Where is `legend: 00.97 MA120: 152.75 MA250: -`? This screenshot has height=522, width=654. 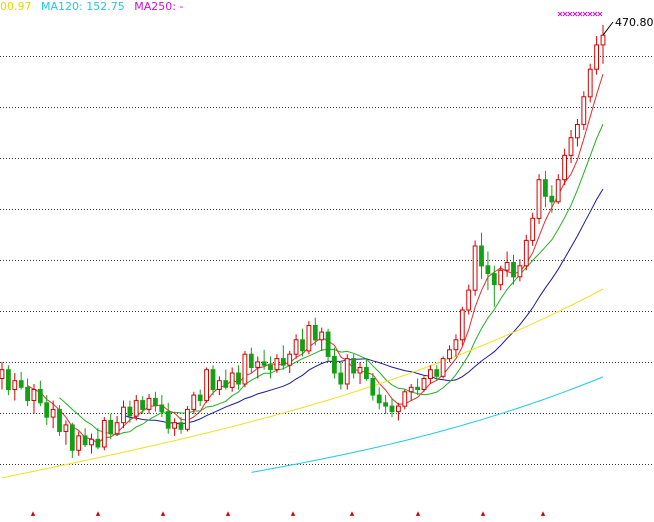 legend: 00.97 MA120: 152.75 MA250: - is located at coordinates (94, 7).